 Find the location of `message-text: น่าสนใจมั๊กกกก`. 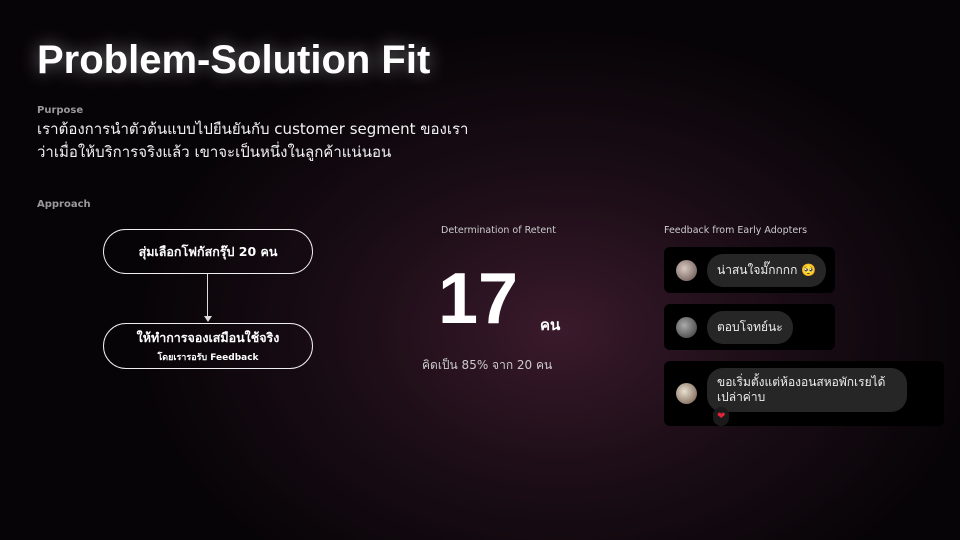

message-text: น่าสนใจมั๊กกกก is located at coordinates (757, 269).